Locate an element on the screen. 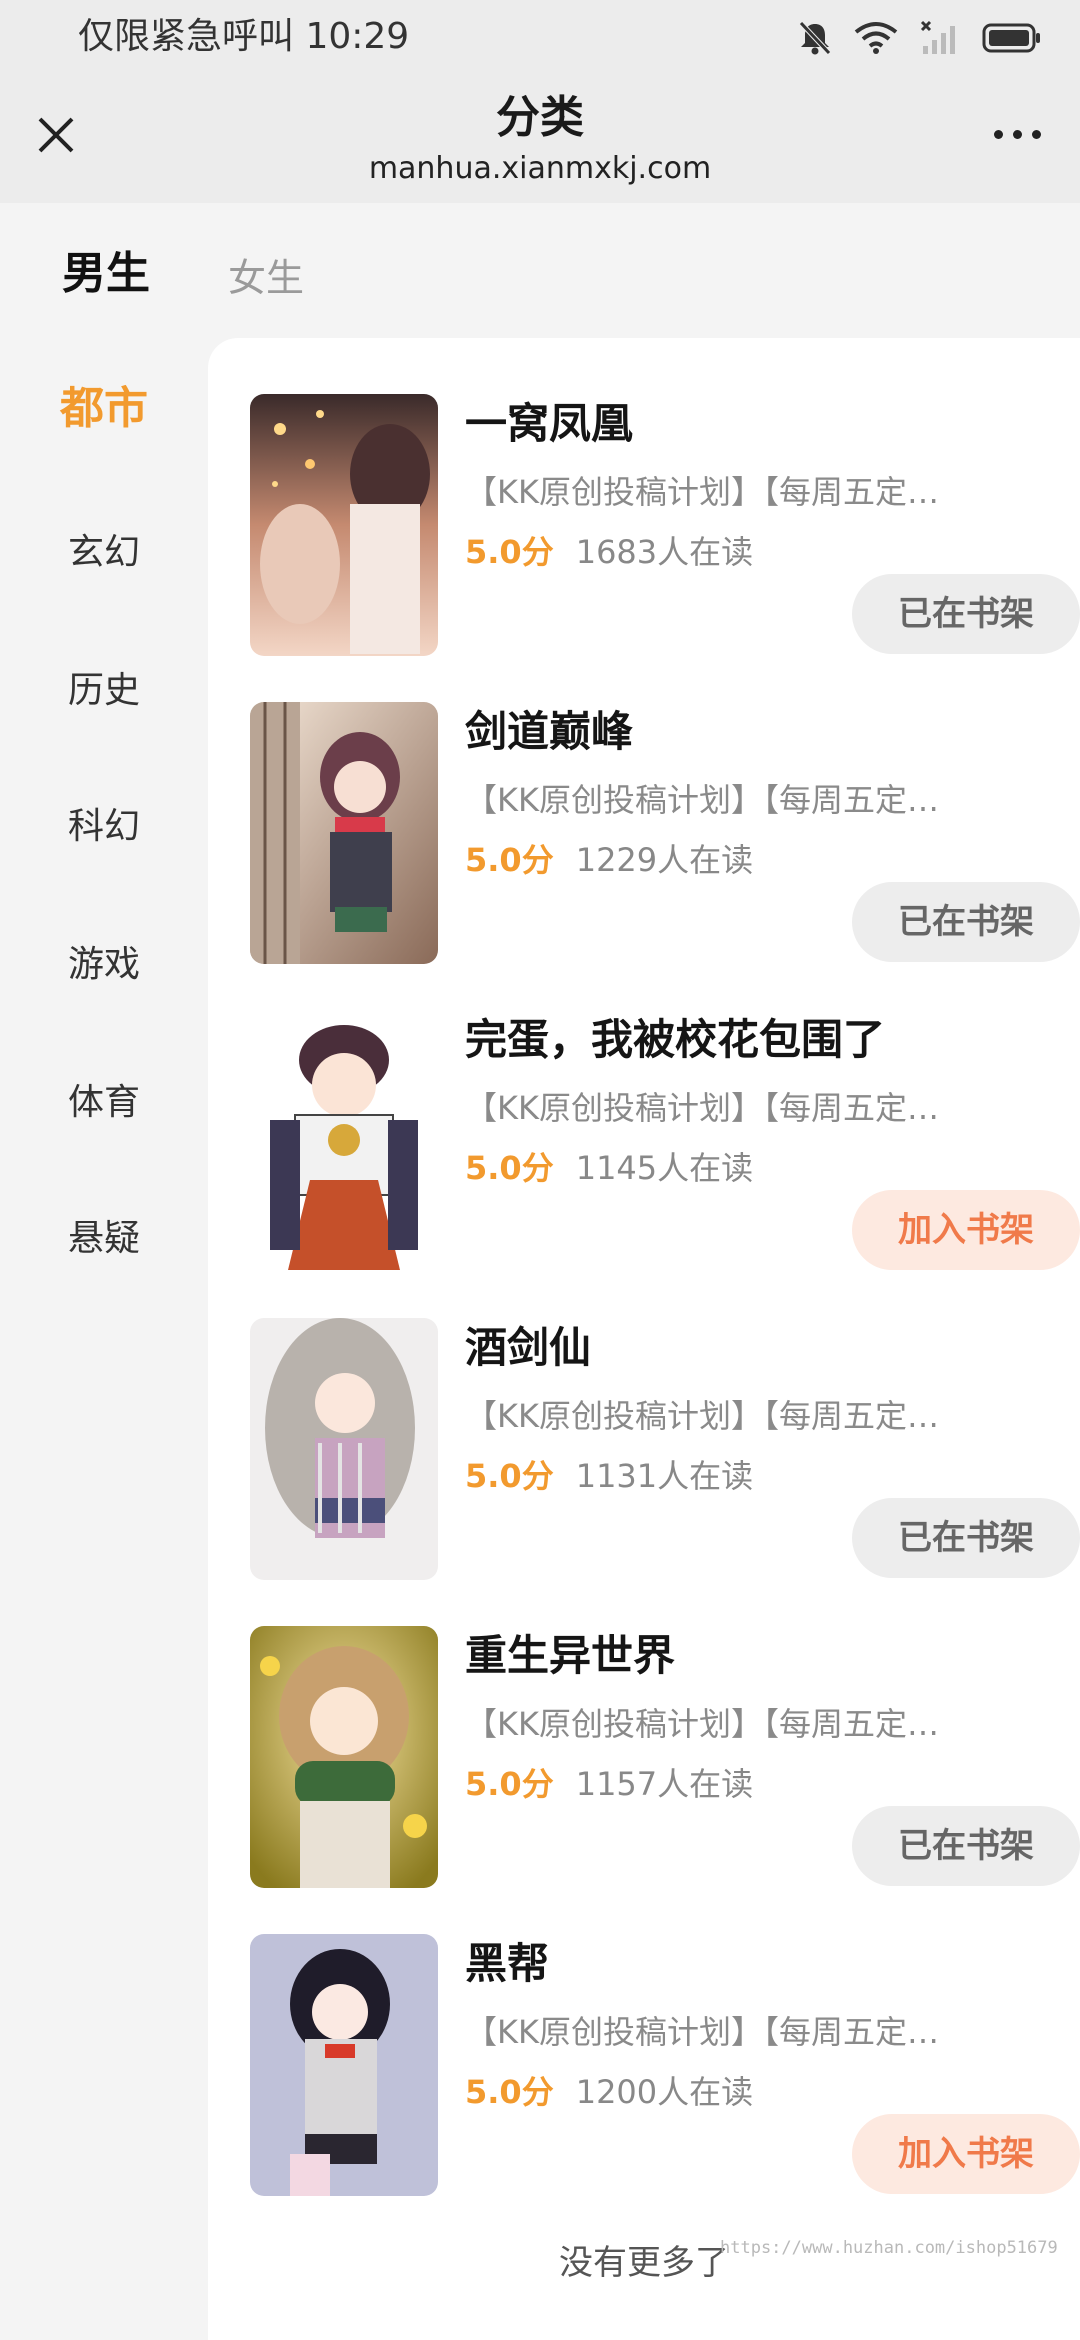 The width and height of the screenshot is (1080, 2340). page-url: manhua.xianmxkj.com is located at coordinates (540, 168).